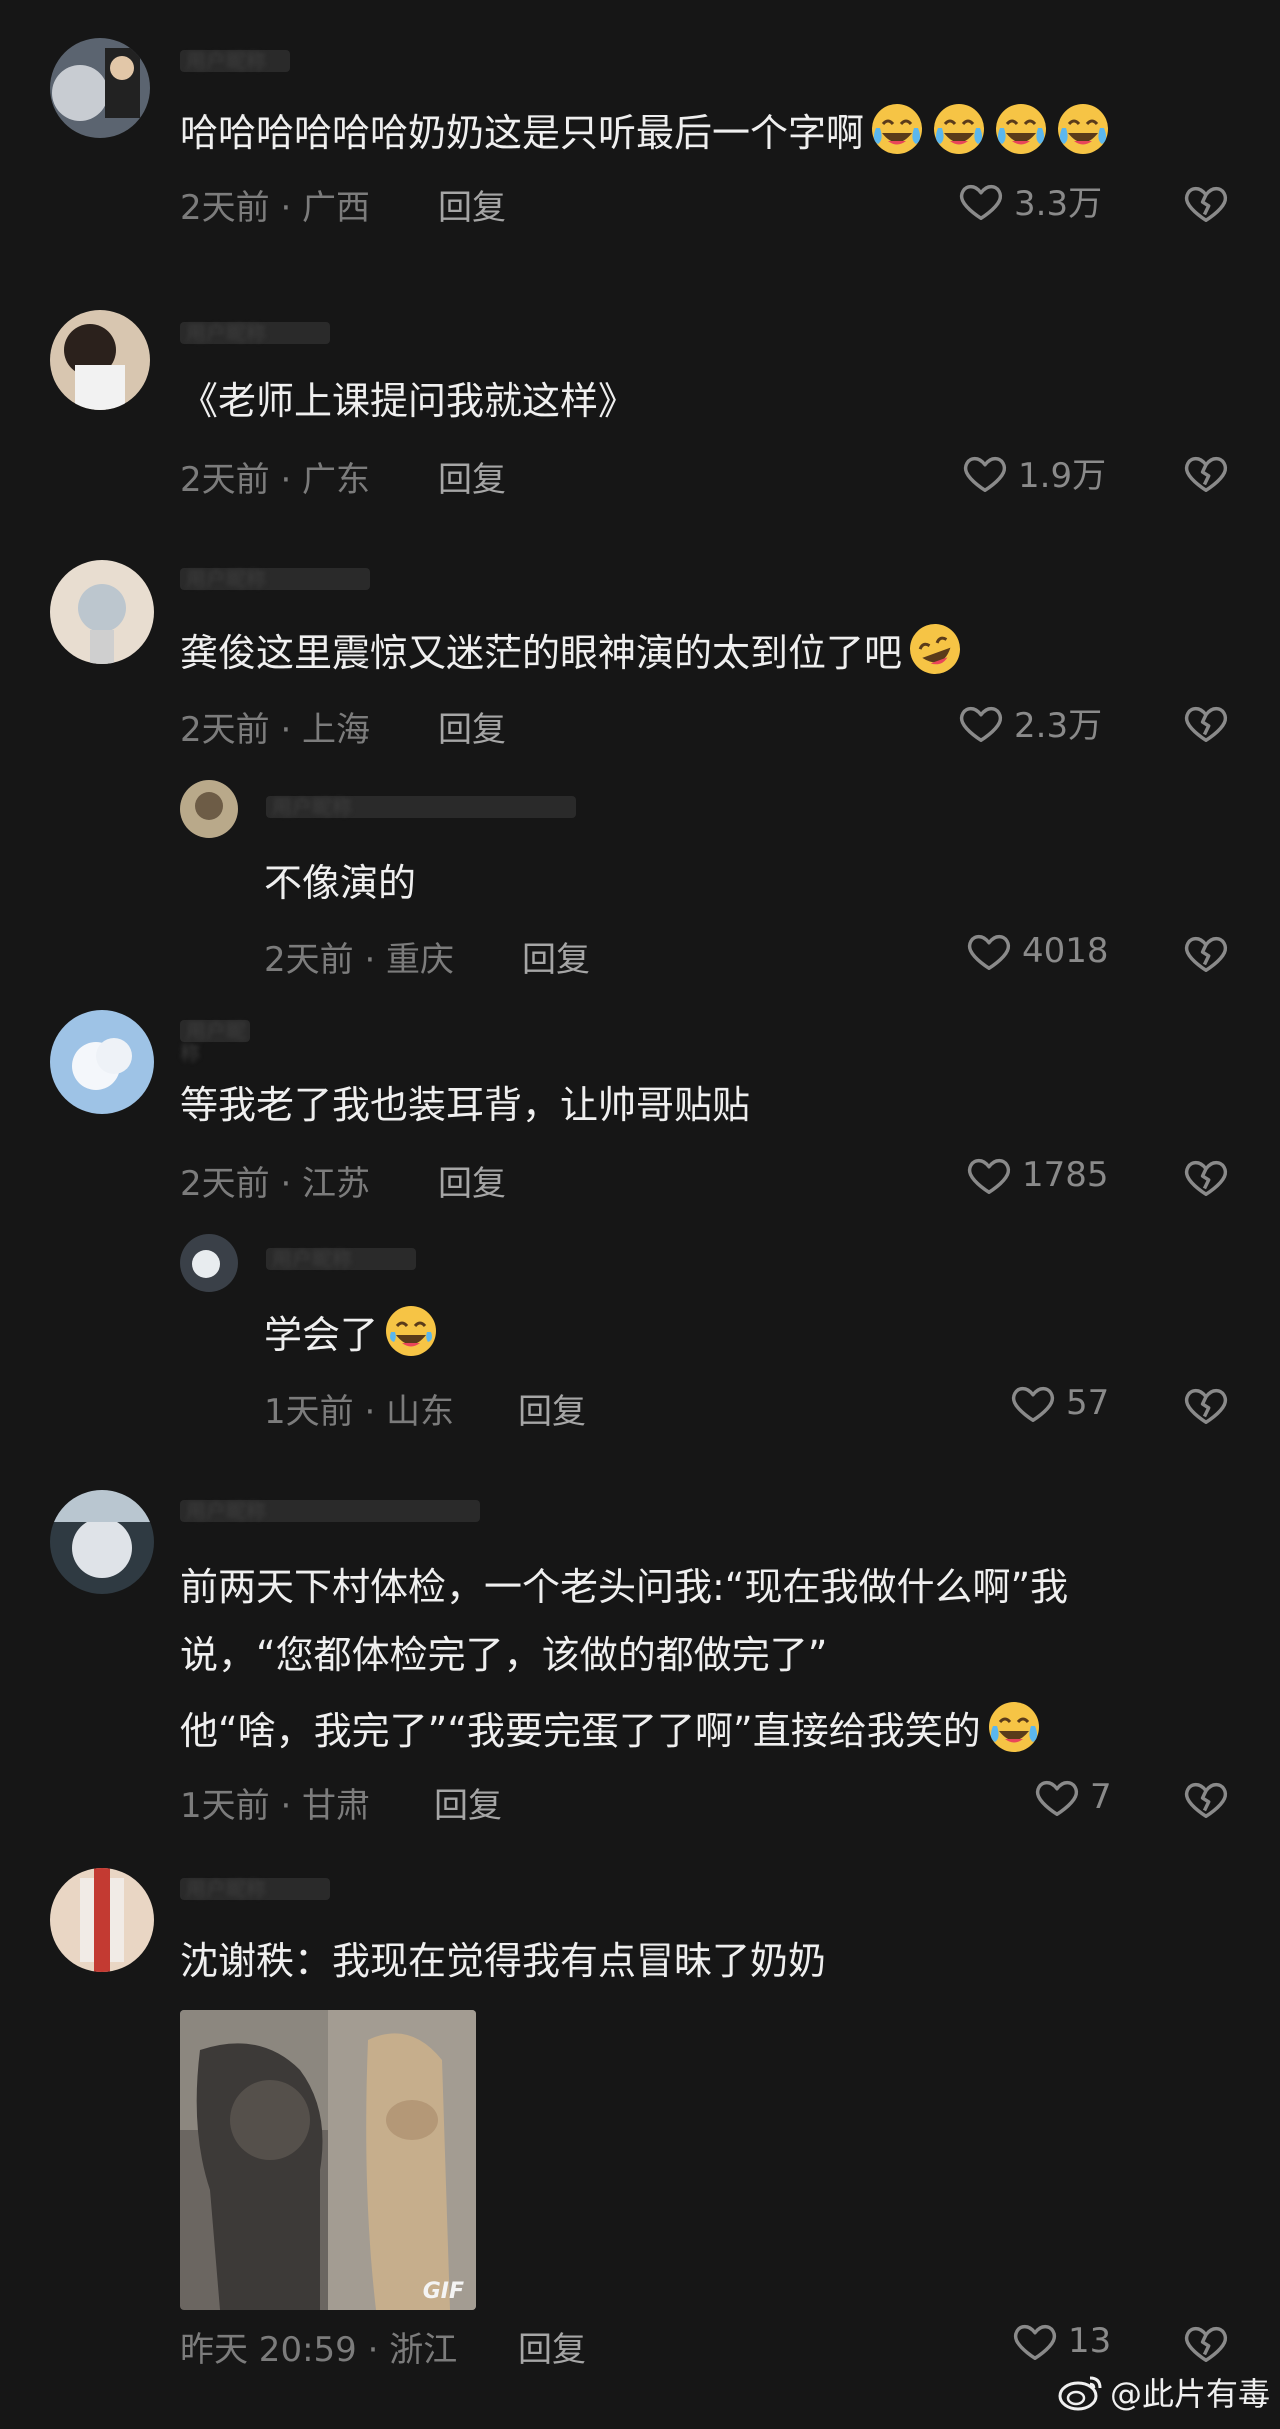 This screenshot has width=1280, height=2429. What do you see at coordinates (1058, 204) in the screenshot?
I see `like-count: 3.3万` at bounding box center [1058, 204].